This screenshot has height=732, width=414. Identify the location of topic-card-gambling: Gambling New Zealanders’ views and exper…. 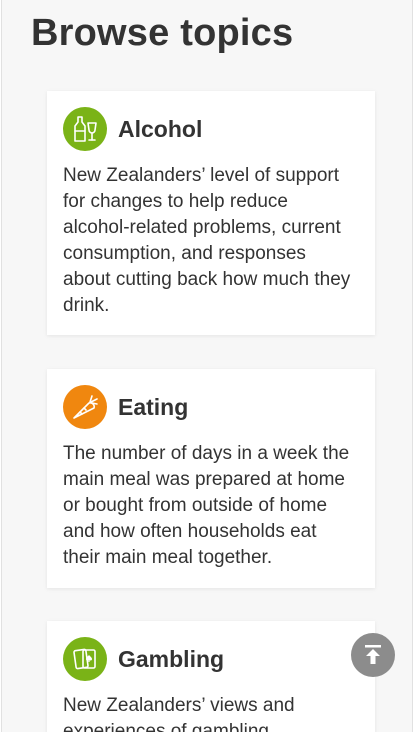
(211, 676).